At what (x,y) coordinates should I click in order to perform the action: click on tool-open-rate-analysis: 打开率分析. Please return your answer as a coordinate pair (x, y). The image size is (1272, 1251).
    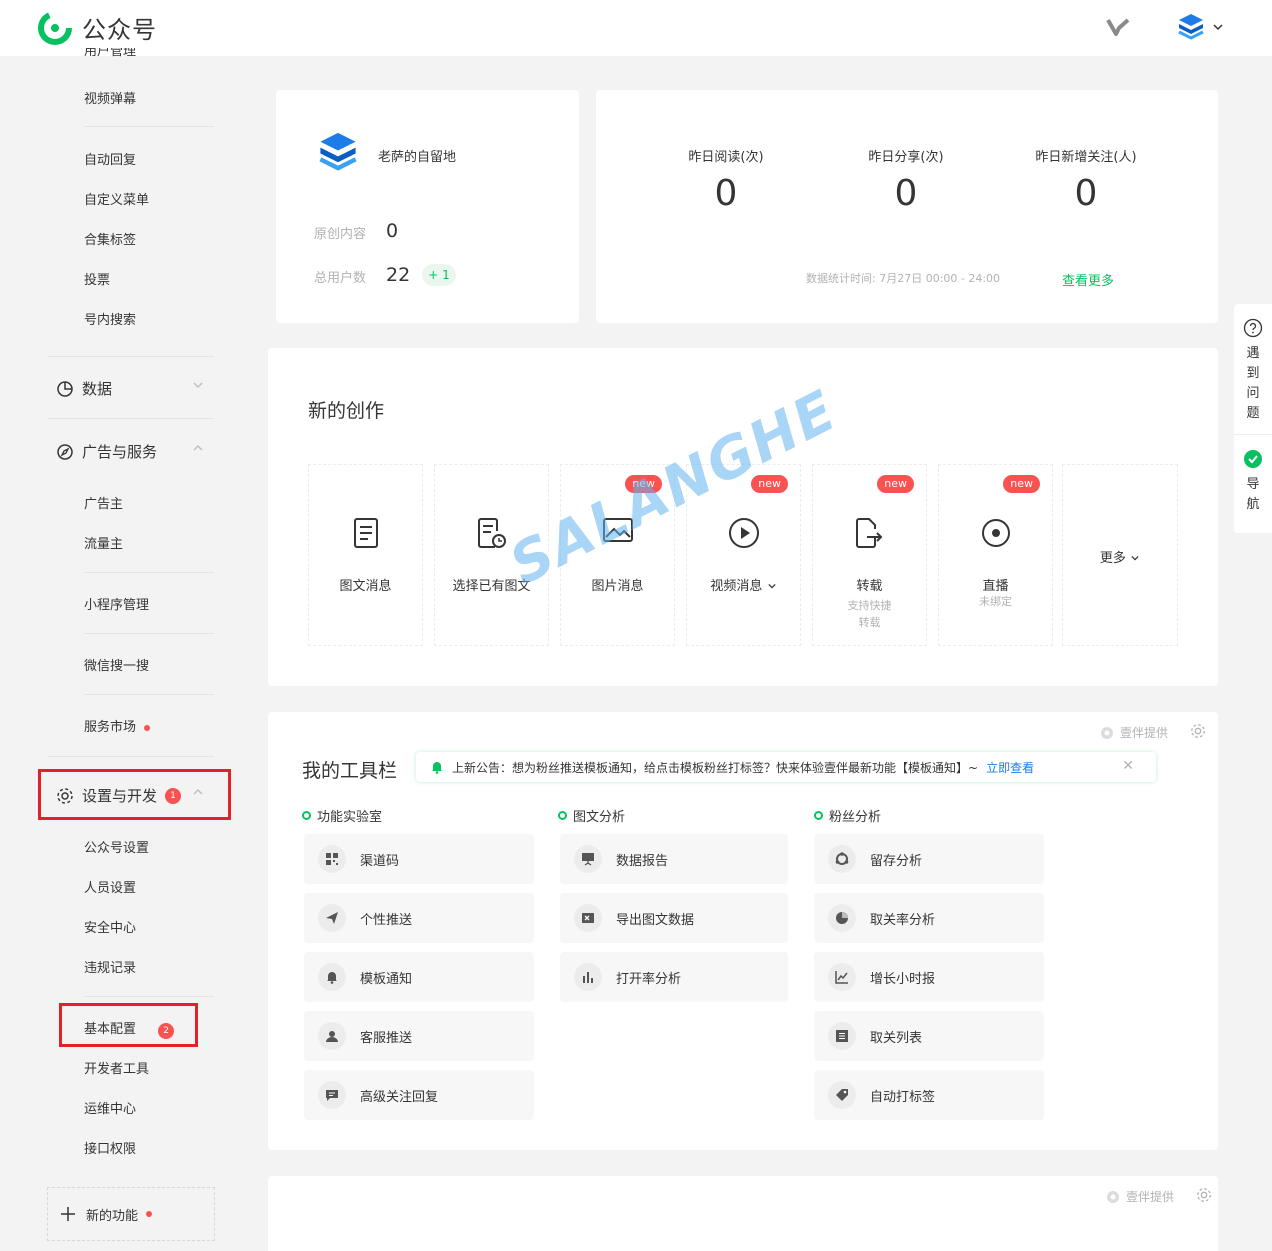
    Looking at the image, I should click on (674, 977).